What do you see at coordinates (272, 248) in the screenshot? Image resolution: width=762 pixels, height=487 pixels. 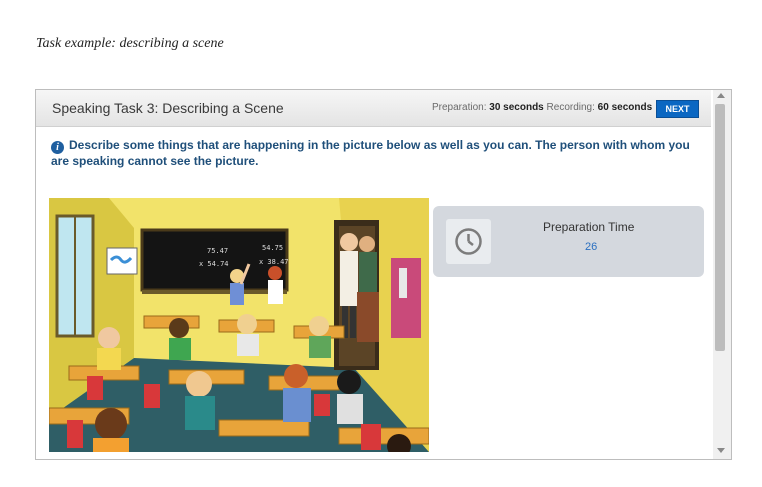 I see `board-text-2: 54.75` at bounding box center [272, 248].